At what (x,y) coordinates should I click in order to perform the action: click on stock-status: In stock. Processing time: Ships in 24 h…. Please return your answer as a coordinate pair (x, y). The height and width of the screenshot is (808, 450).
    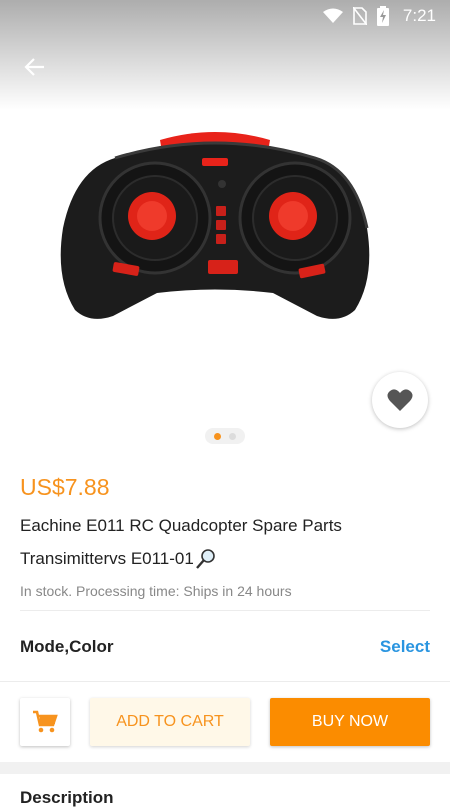
    Looking at the image, I should click on (156, 591).